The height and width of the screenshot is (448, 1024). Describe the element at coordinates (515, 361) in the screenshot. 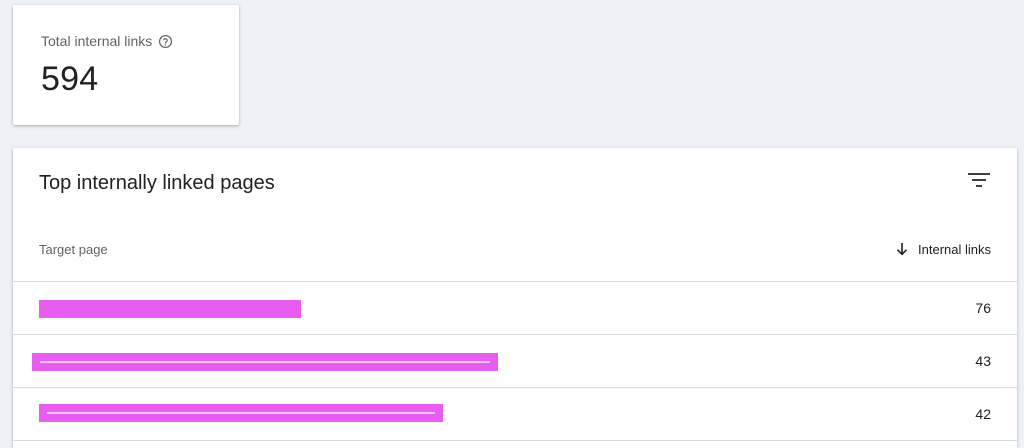

I see `table-row: 43` at that location.